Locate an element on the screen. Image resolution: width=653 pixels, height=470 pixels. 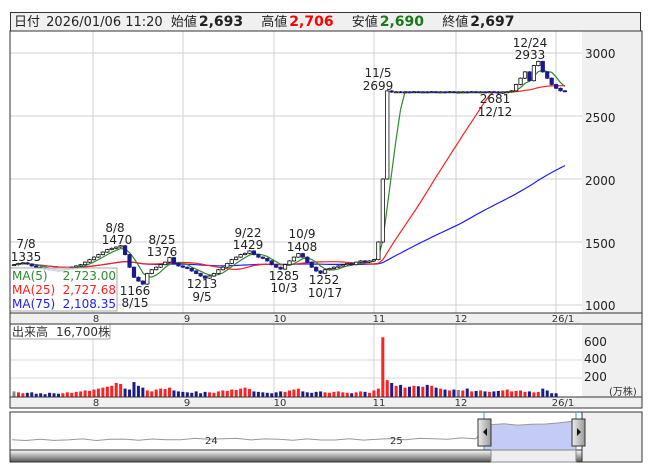
price-tick: 2000 is located at coordinates (600, 181).